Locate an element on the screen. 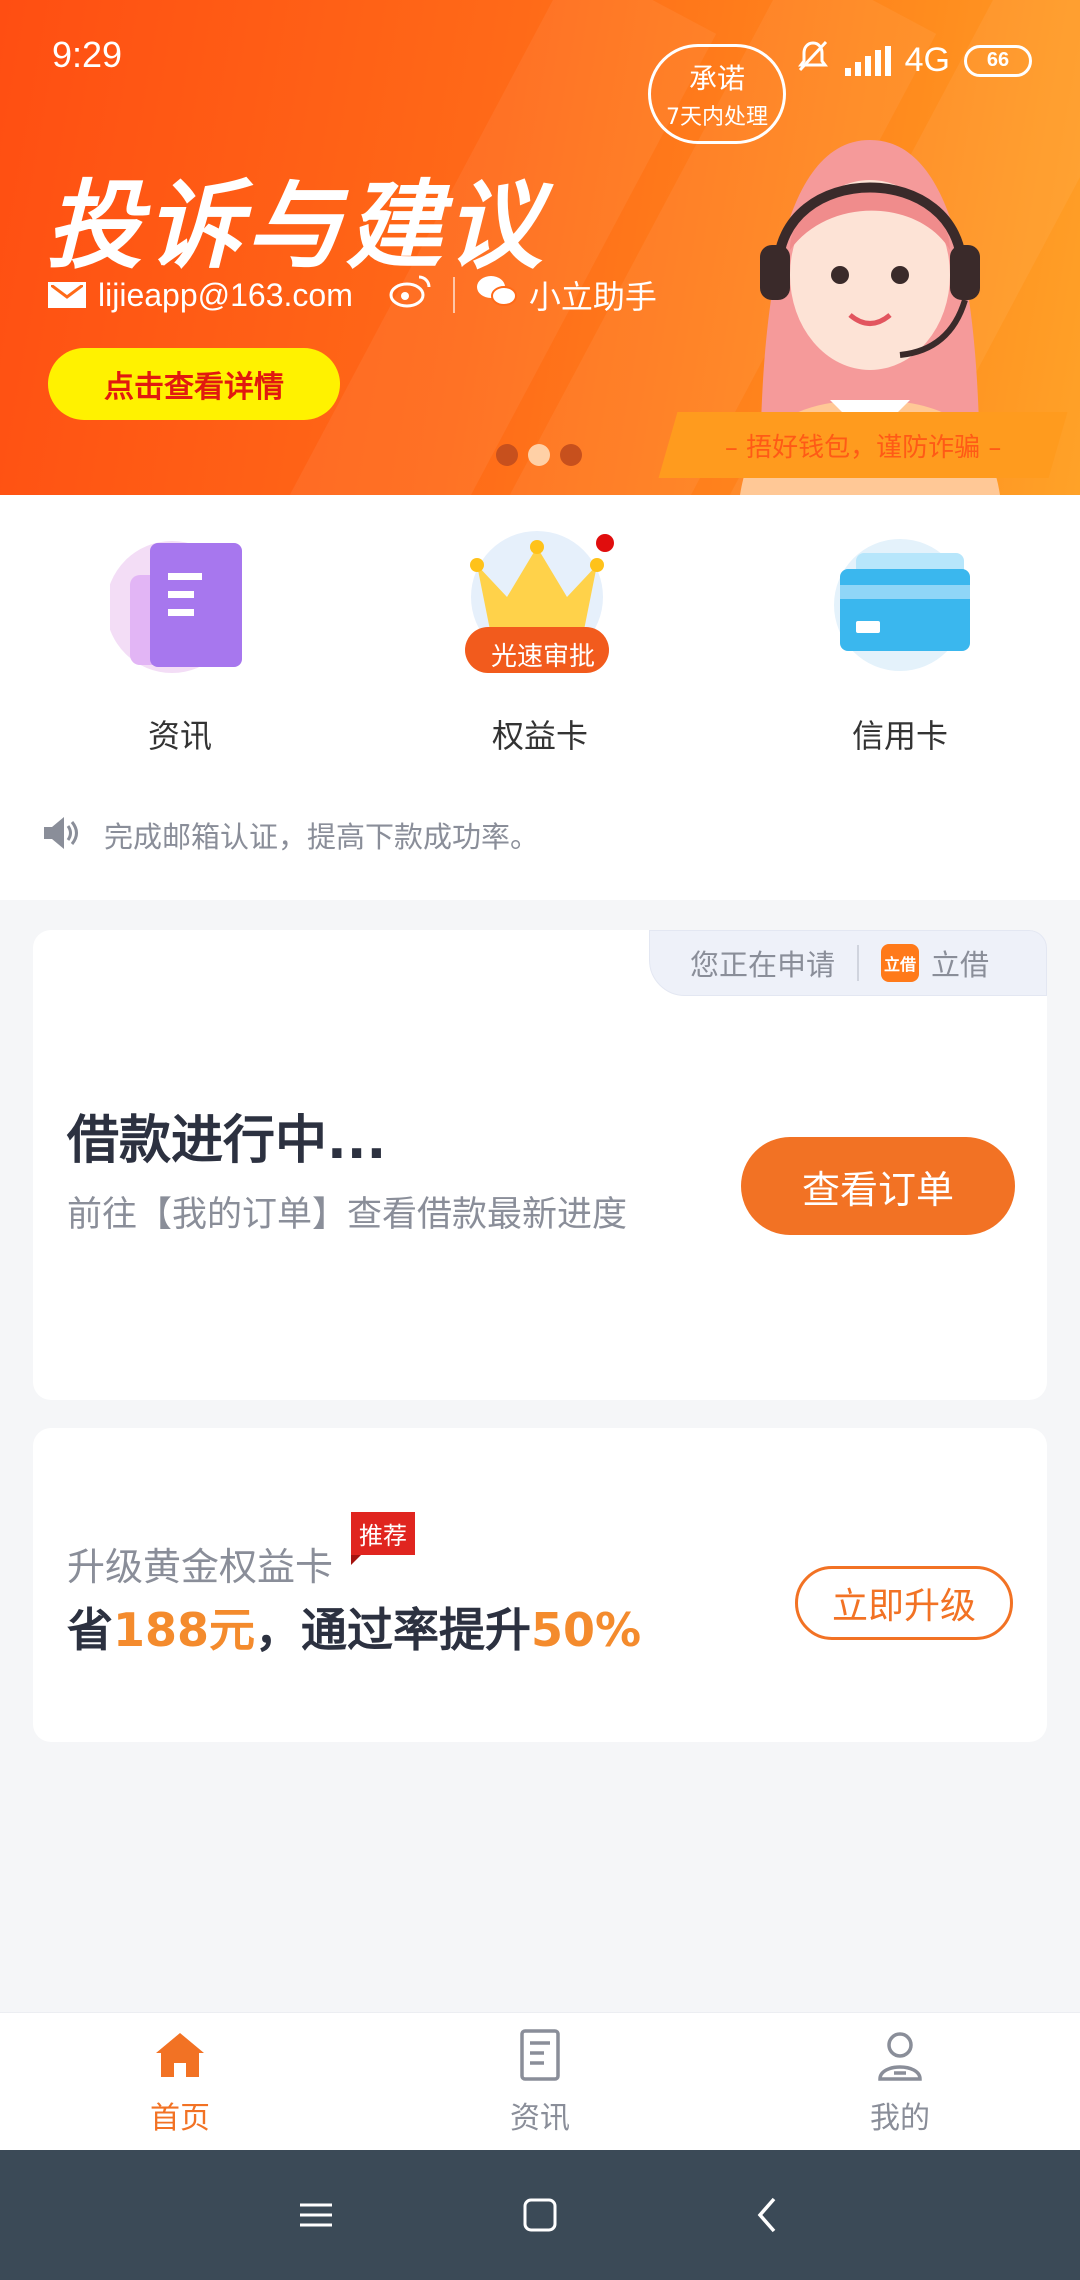  approval-rate: 50% is located at coordinates (586, 1630).